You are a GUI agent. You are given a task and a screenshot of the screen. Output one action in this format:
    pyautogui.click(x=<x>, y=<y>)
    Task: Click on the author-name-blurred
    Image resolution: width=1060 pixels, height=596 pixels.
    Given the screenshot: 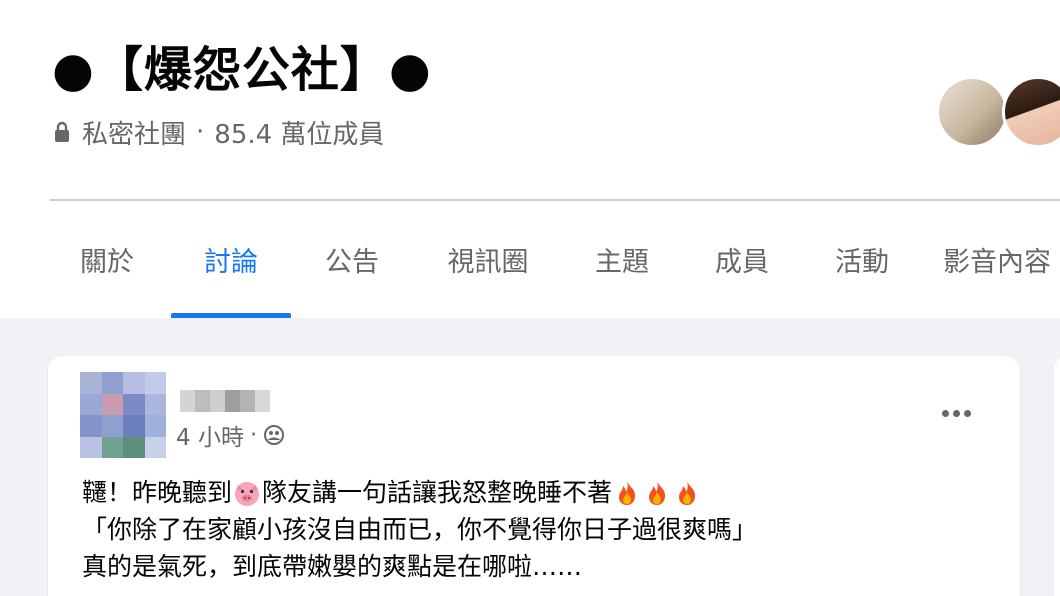 What is the action you would take?
    pyautogui.click(x=225, y=401)
    